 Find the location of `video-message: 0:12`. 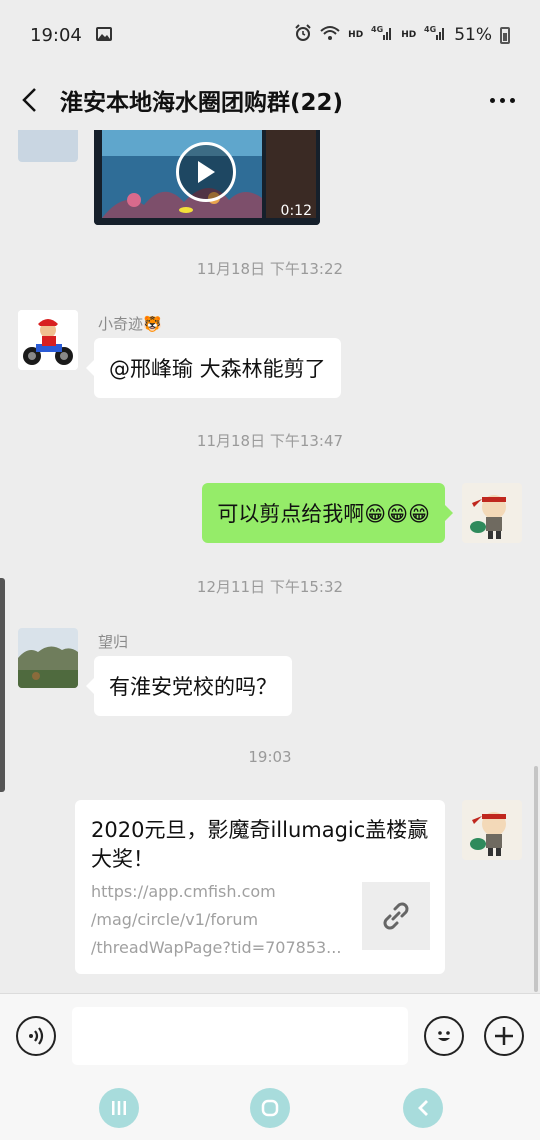

video-message: 0:12 is located at coordinates (207, 177).